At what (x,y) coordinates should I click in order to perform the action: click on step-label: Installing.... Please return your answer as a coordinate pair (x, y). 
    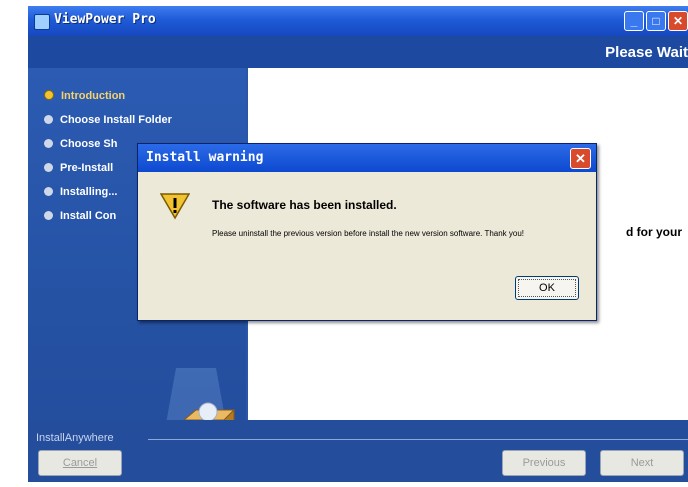
    Looking at the image, I should click on (89, 192).